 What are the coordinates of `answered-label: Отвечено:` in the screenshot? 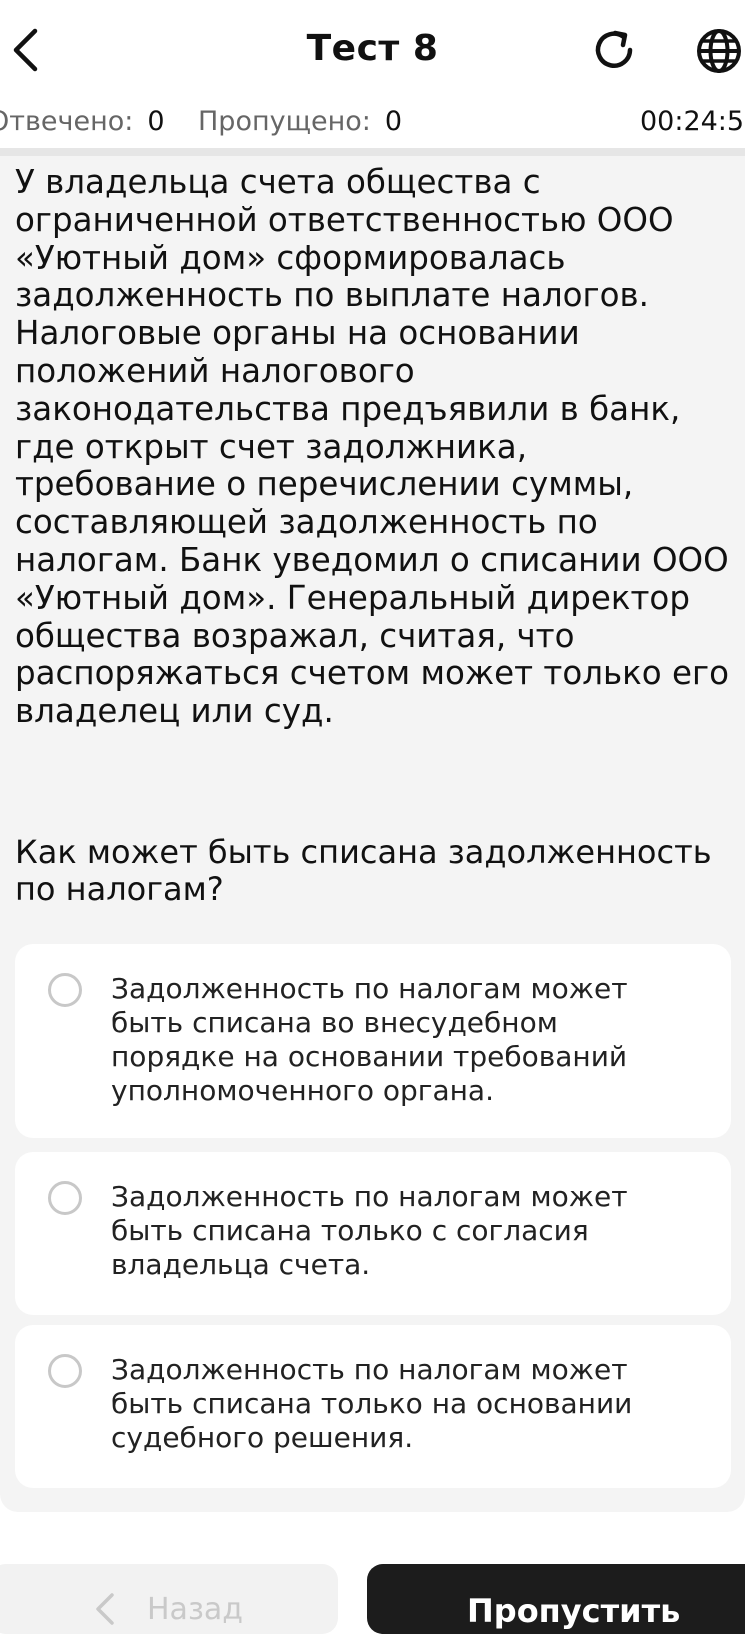 It's located at (67, 121).